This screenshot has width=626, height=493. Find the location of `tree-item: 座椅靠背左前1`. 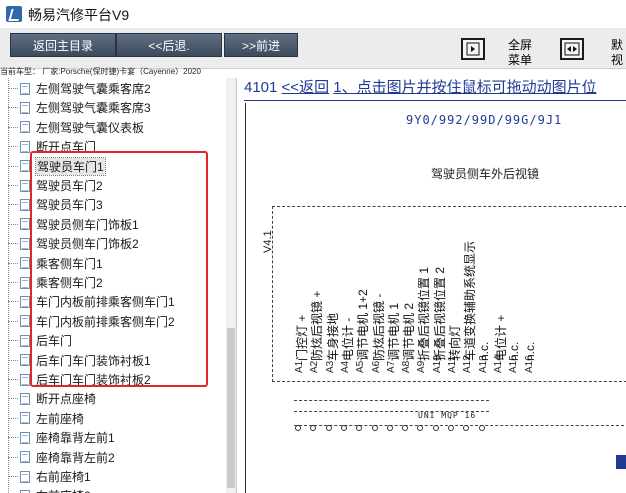

tree-item: 座椅靠背左前1 is located at coordinates (117, 437).